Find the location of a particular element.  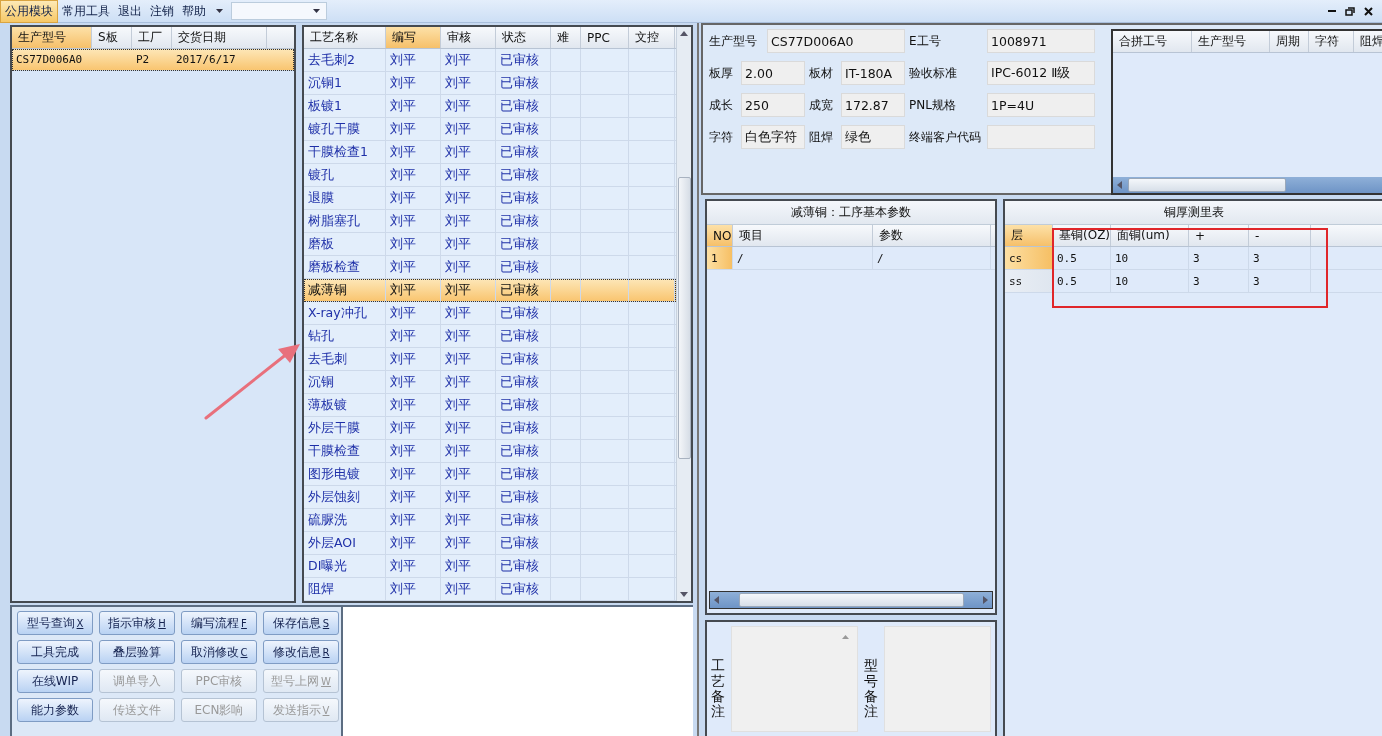

action-button: 能力参数 is located at coordinates (55, 710).